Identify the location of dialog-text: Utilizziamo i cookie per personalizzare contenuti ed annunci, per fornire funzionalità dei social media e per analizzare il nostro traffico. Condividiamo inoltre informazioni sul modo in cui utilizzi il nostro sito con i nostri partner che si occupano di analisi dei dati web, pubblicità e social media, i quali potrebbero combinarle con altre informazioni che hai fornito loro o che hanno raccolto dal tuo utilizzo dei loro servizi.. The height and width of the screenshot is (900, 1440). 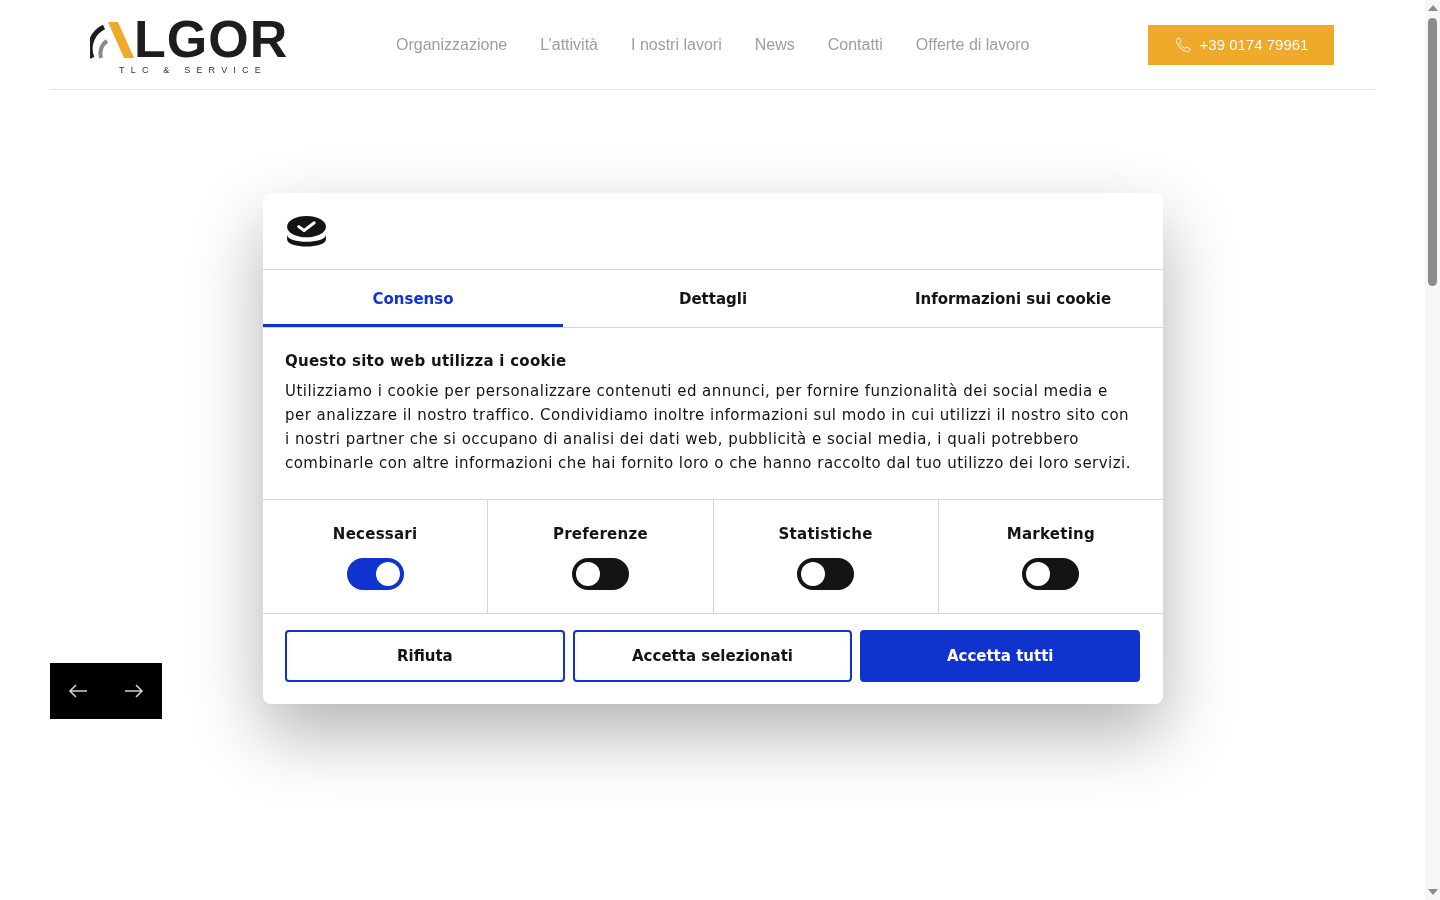
(708, 427).